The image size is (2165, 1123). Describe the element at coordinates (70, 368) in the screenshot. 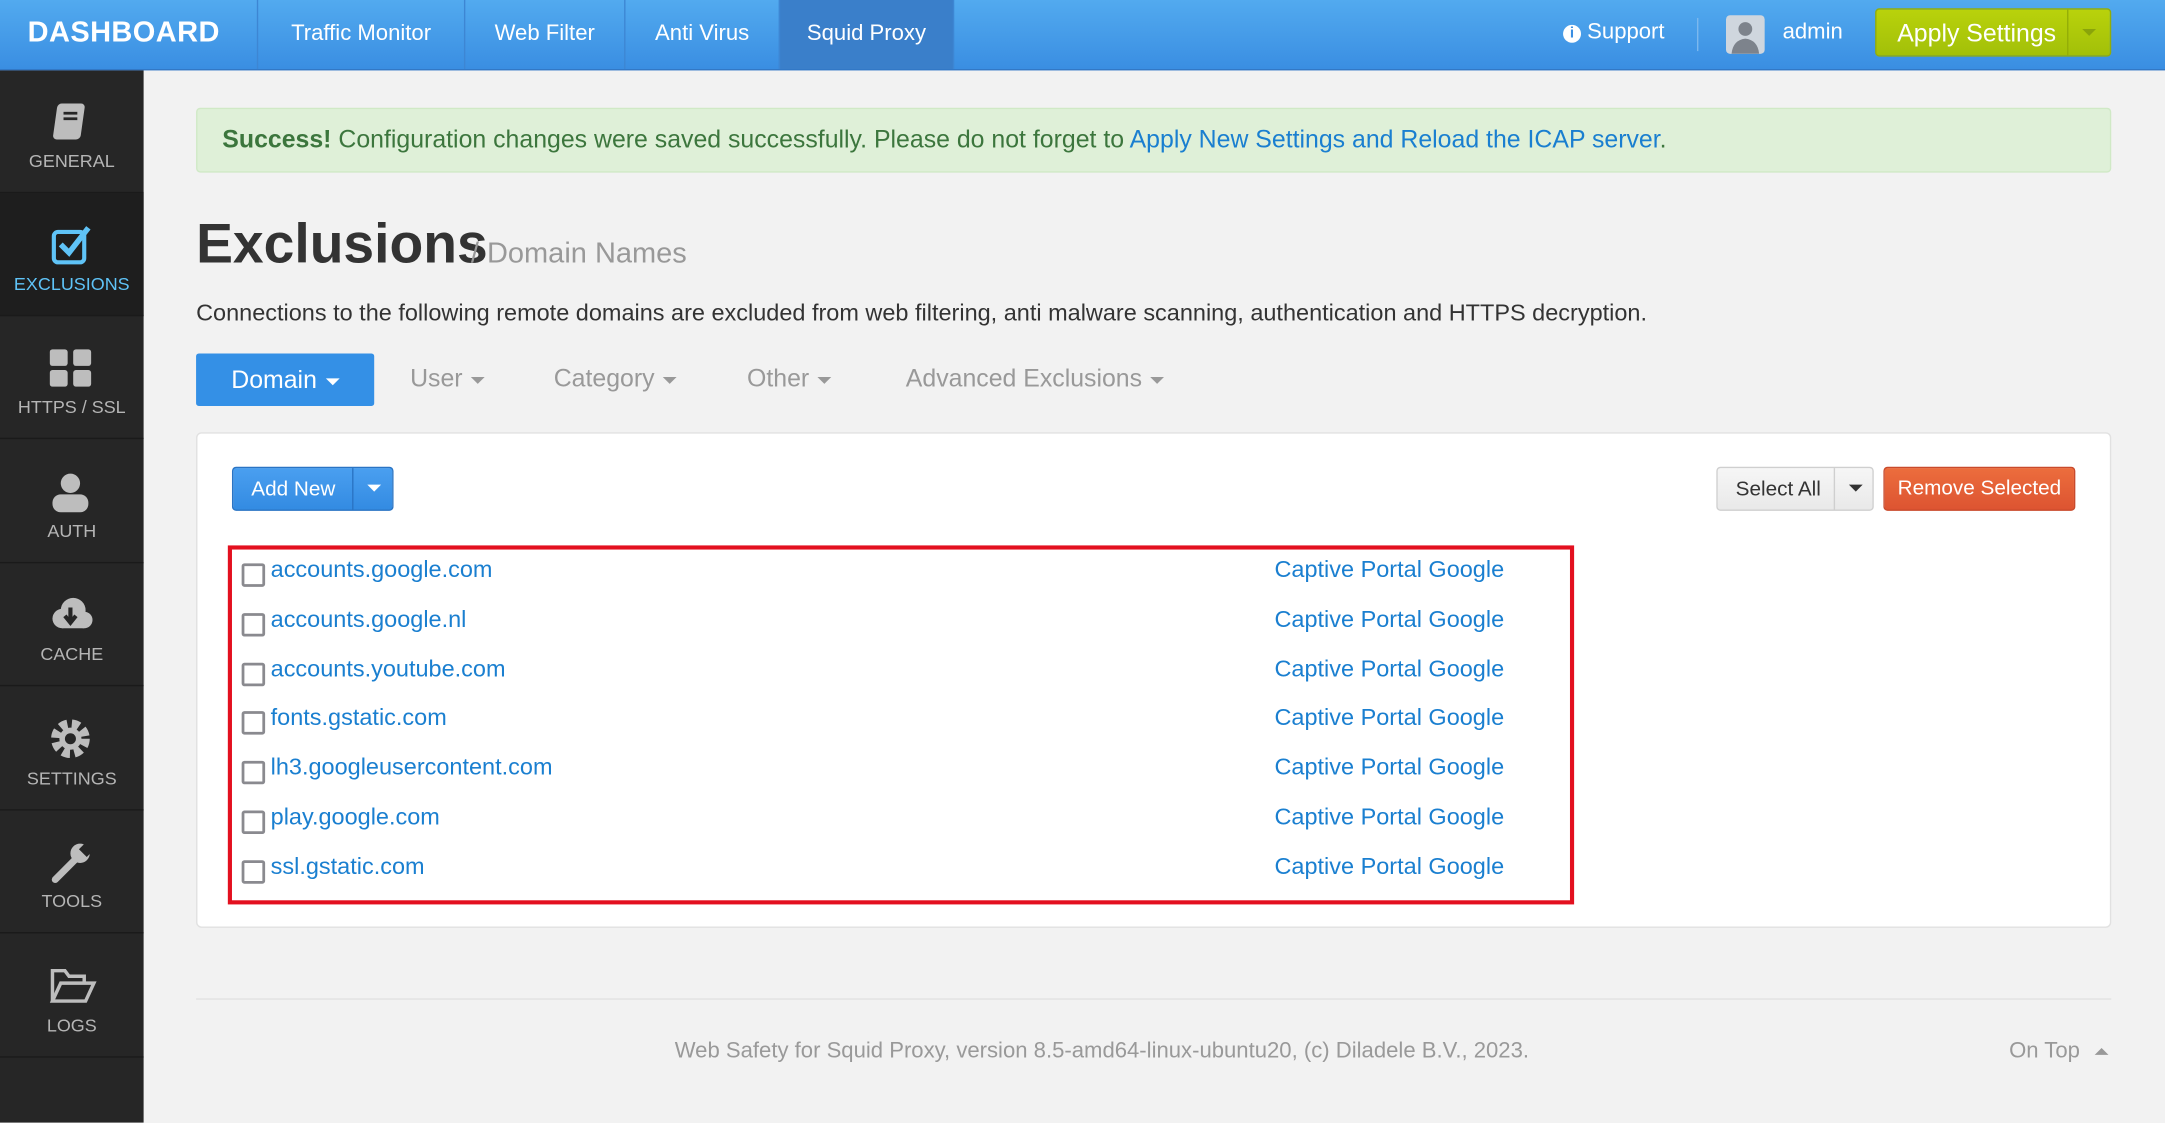

I see `grid-icon` at that location.